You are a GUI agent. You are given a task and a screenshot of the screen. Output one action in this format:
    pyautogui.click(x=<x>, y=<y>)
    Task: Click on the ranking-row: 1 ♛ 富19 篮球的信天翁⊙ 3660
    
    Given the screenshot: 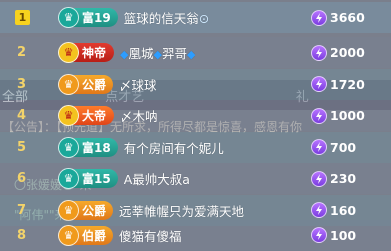 What is the action you would take?
    pyautogui.click(x=195, y=18)
    